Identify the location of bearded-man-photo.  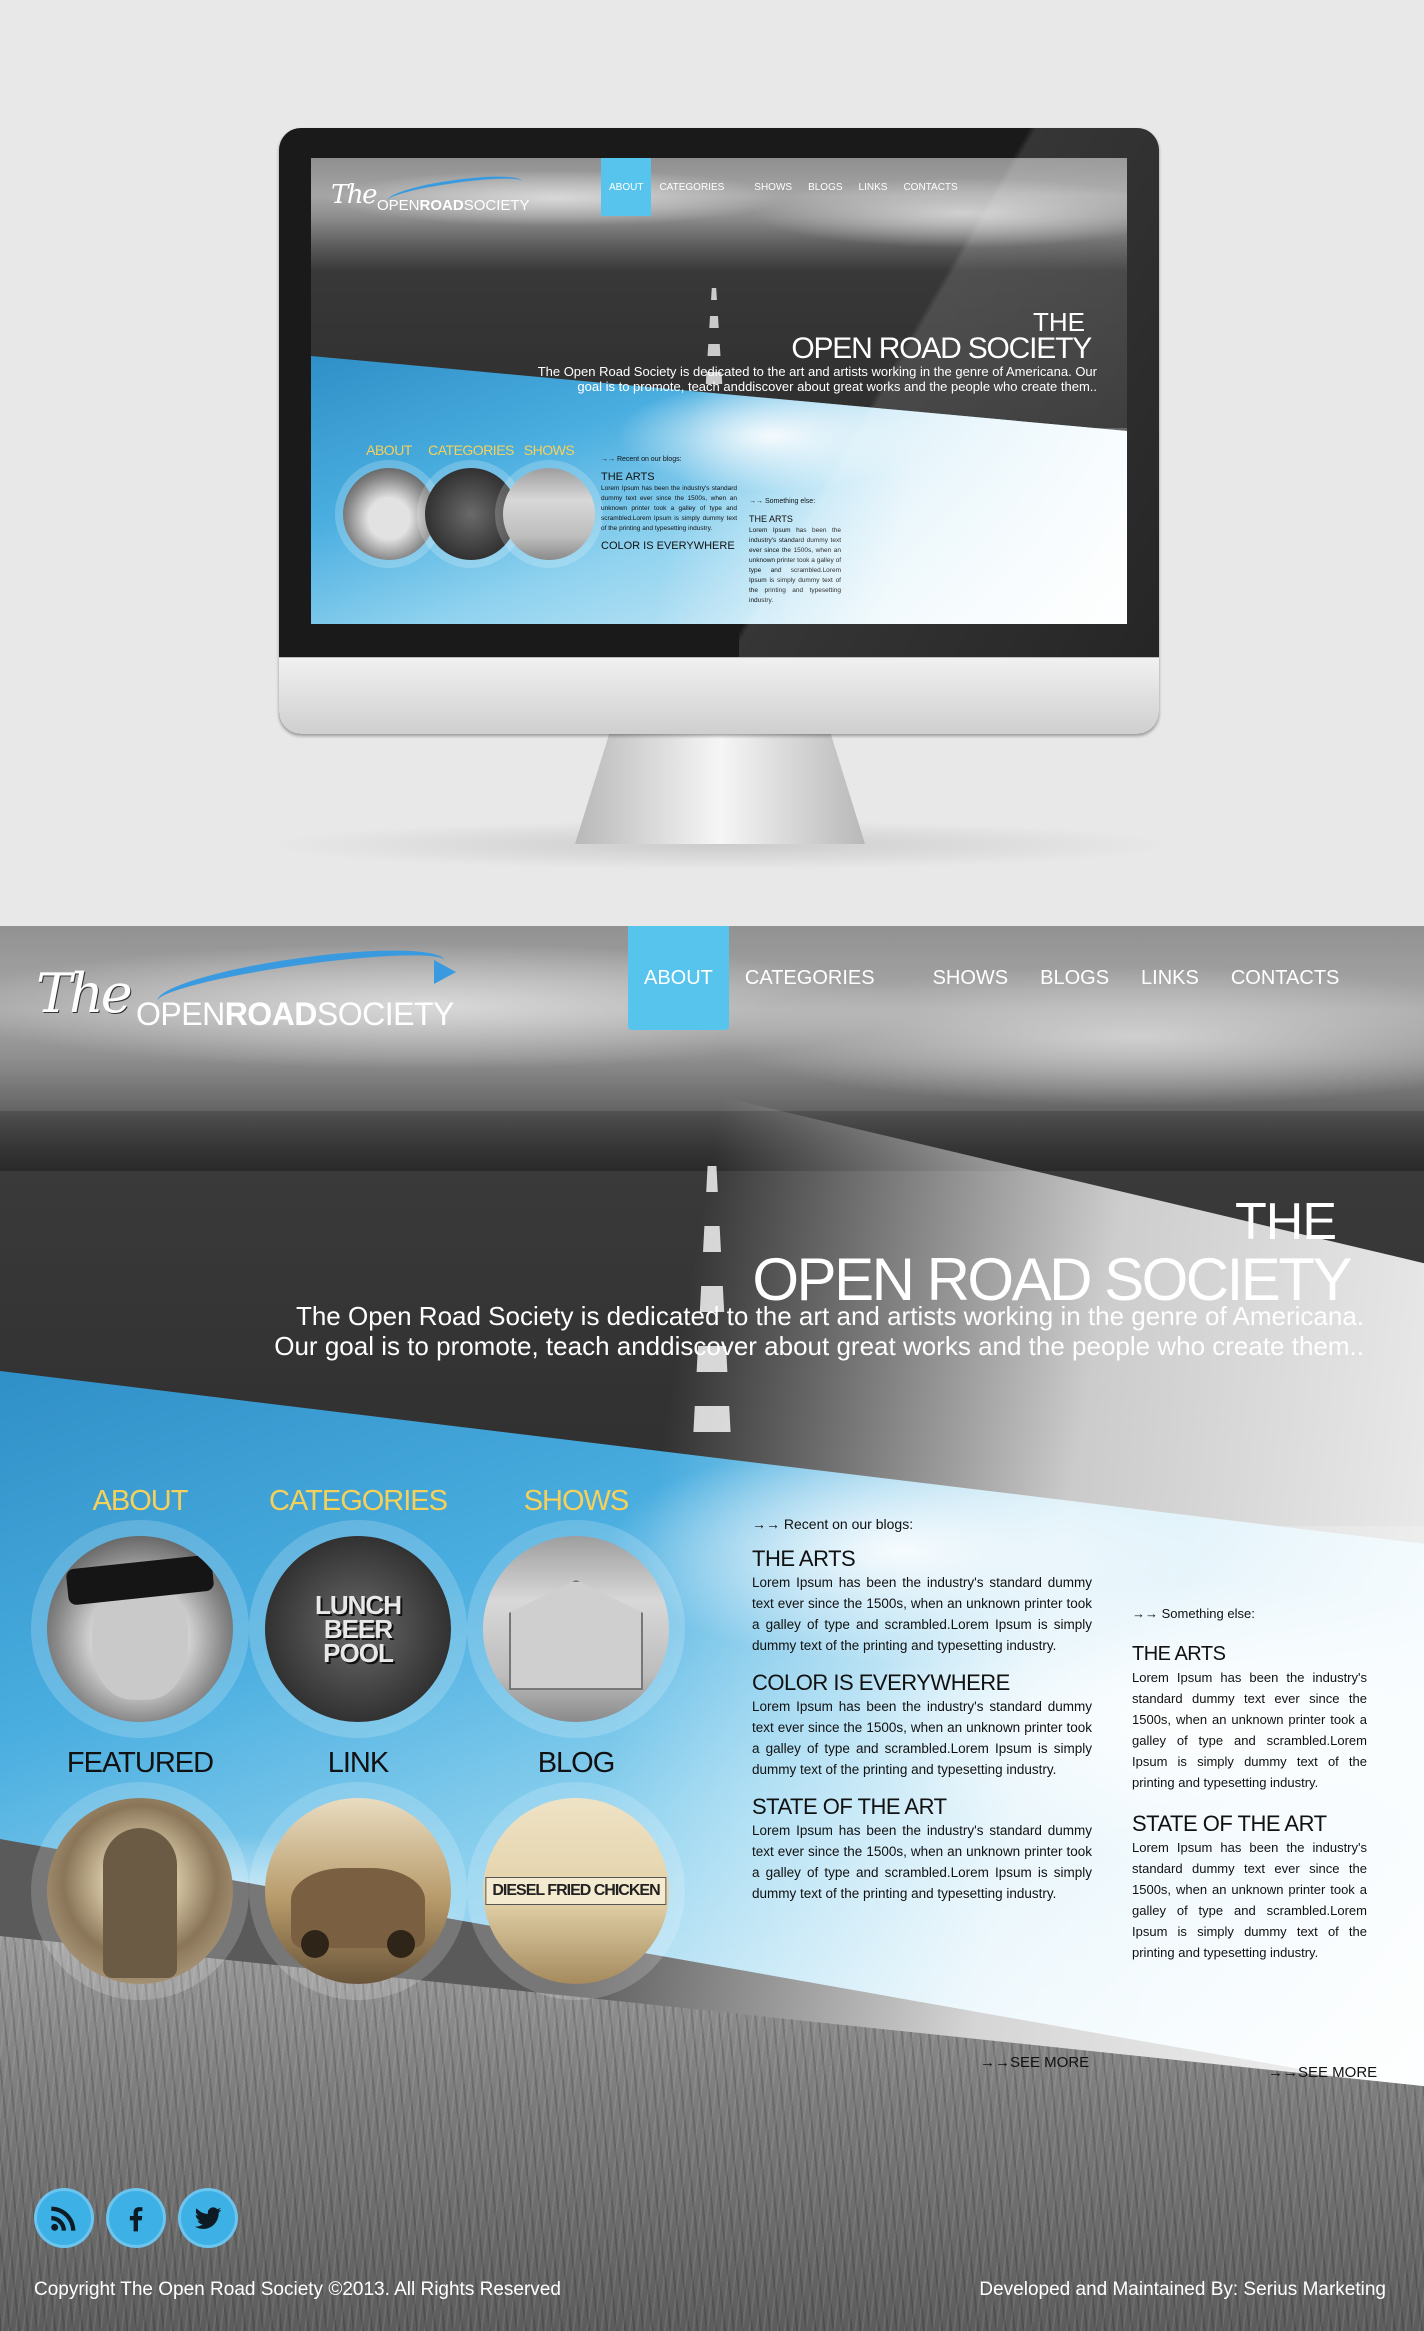
(140, 1891).